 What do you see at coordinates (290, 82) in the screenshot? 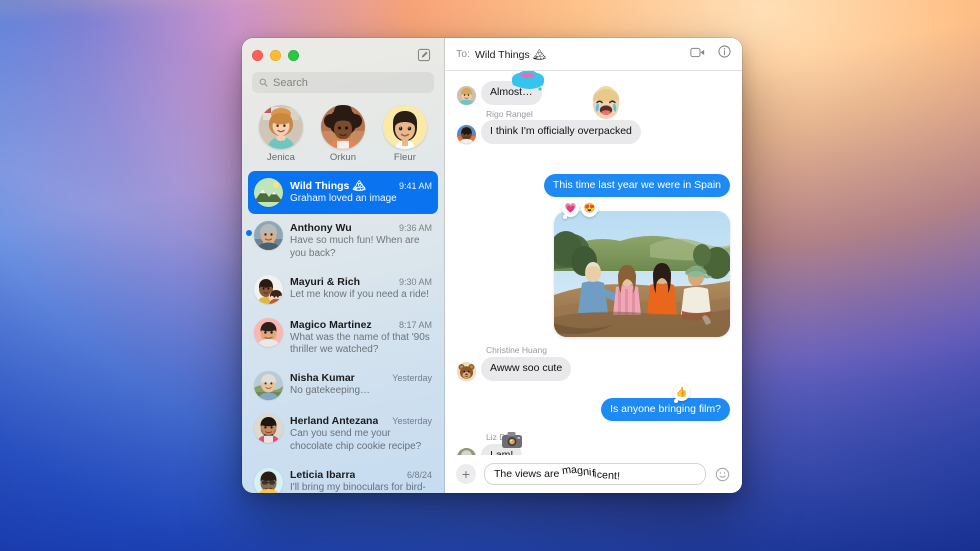
I see `search-placeholder: Search` at bounding box center [290, 82].